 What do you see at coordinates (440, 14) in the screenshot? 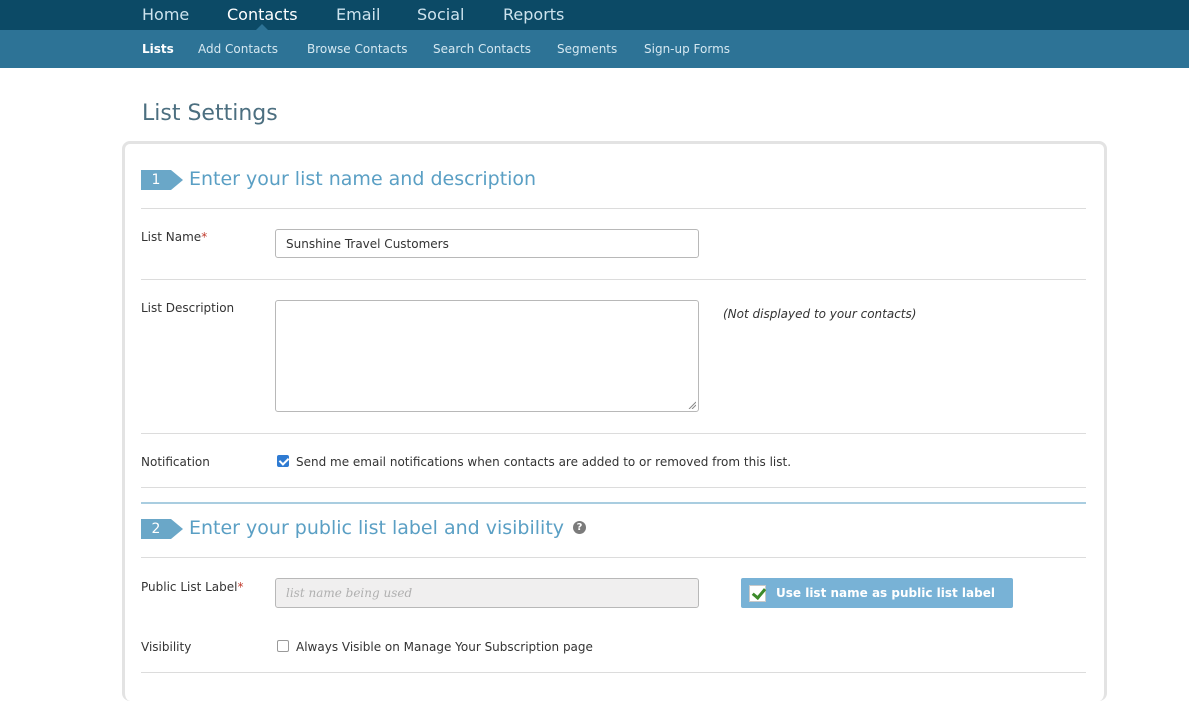
I see `nav-social: Social` at bounding box center [440, 14].